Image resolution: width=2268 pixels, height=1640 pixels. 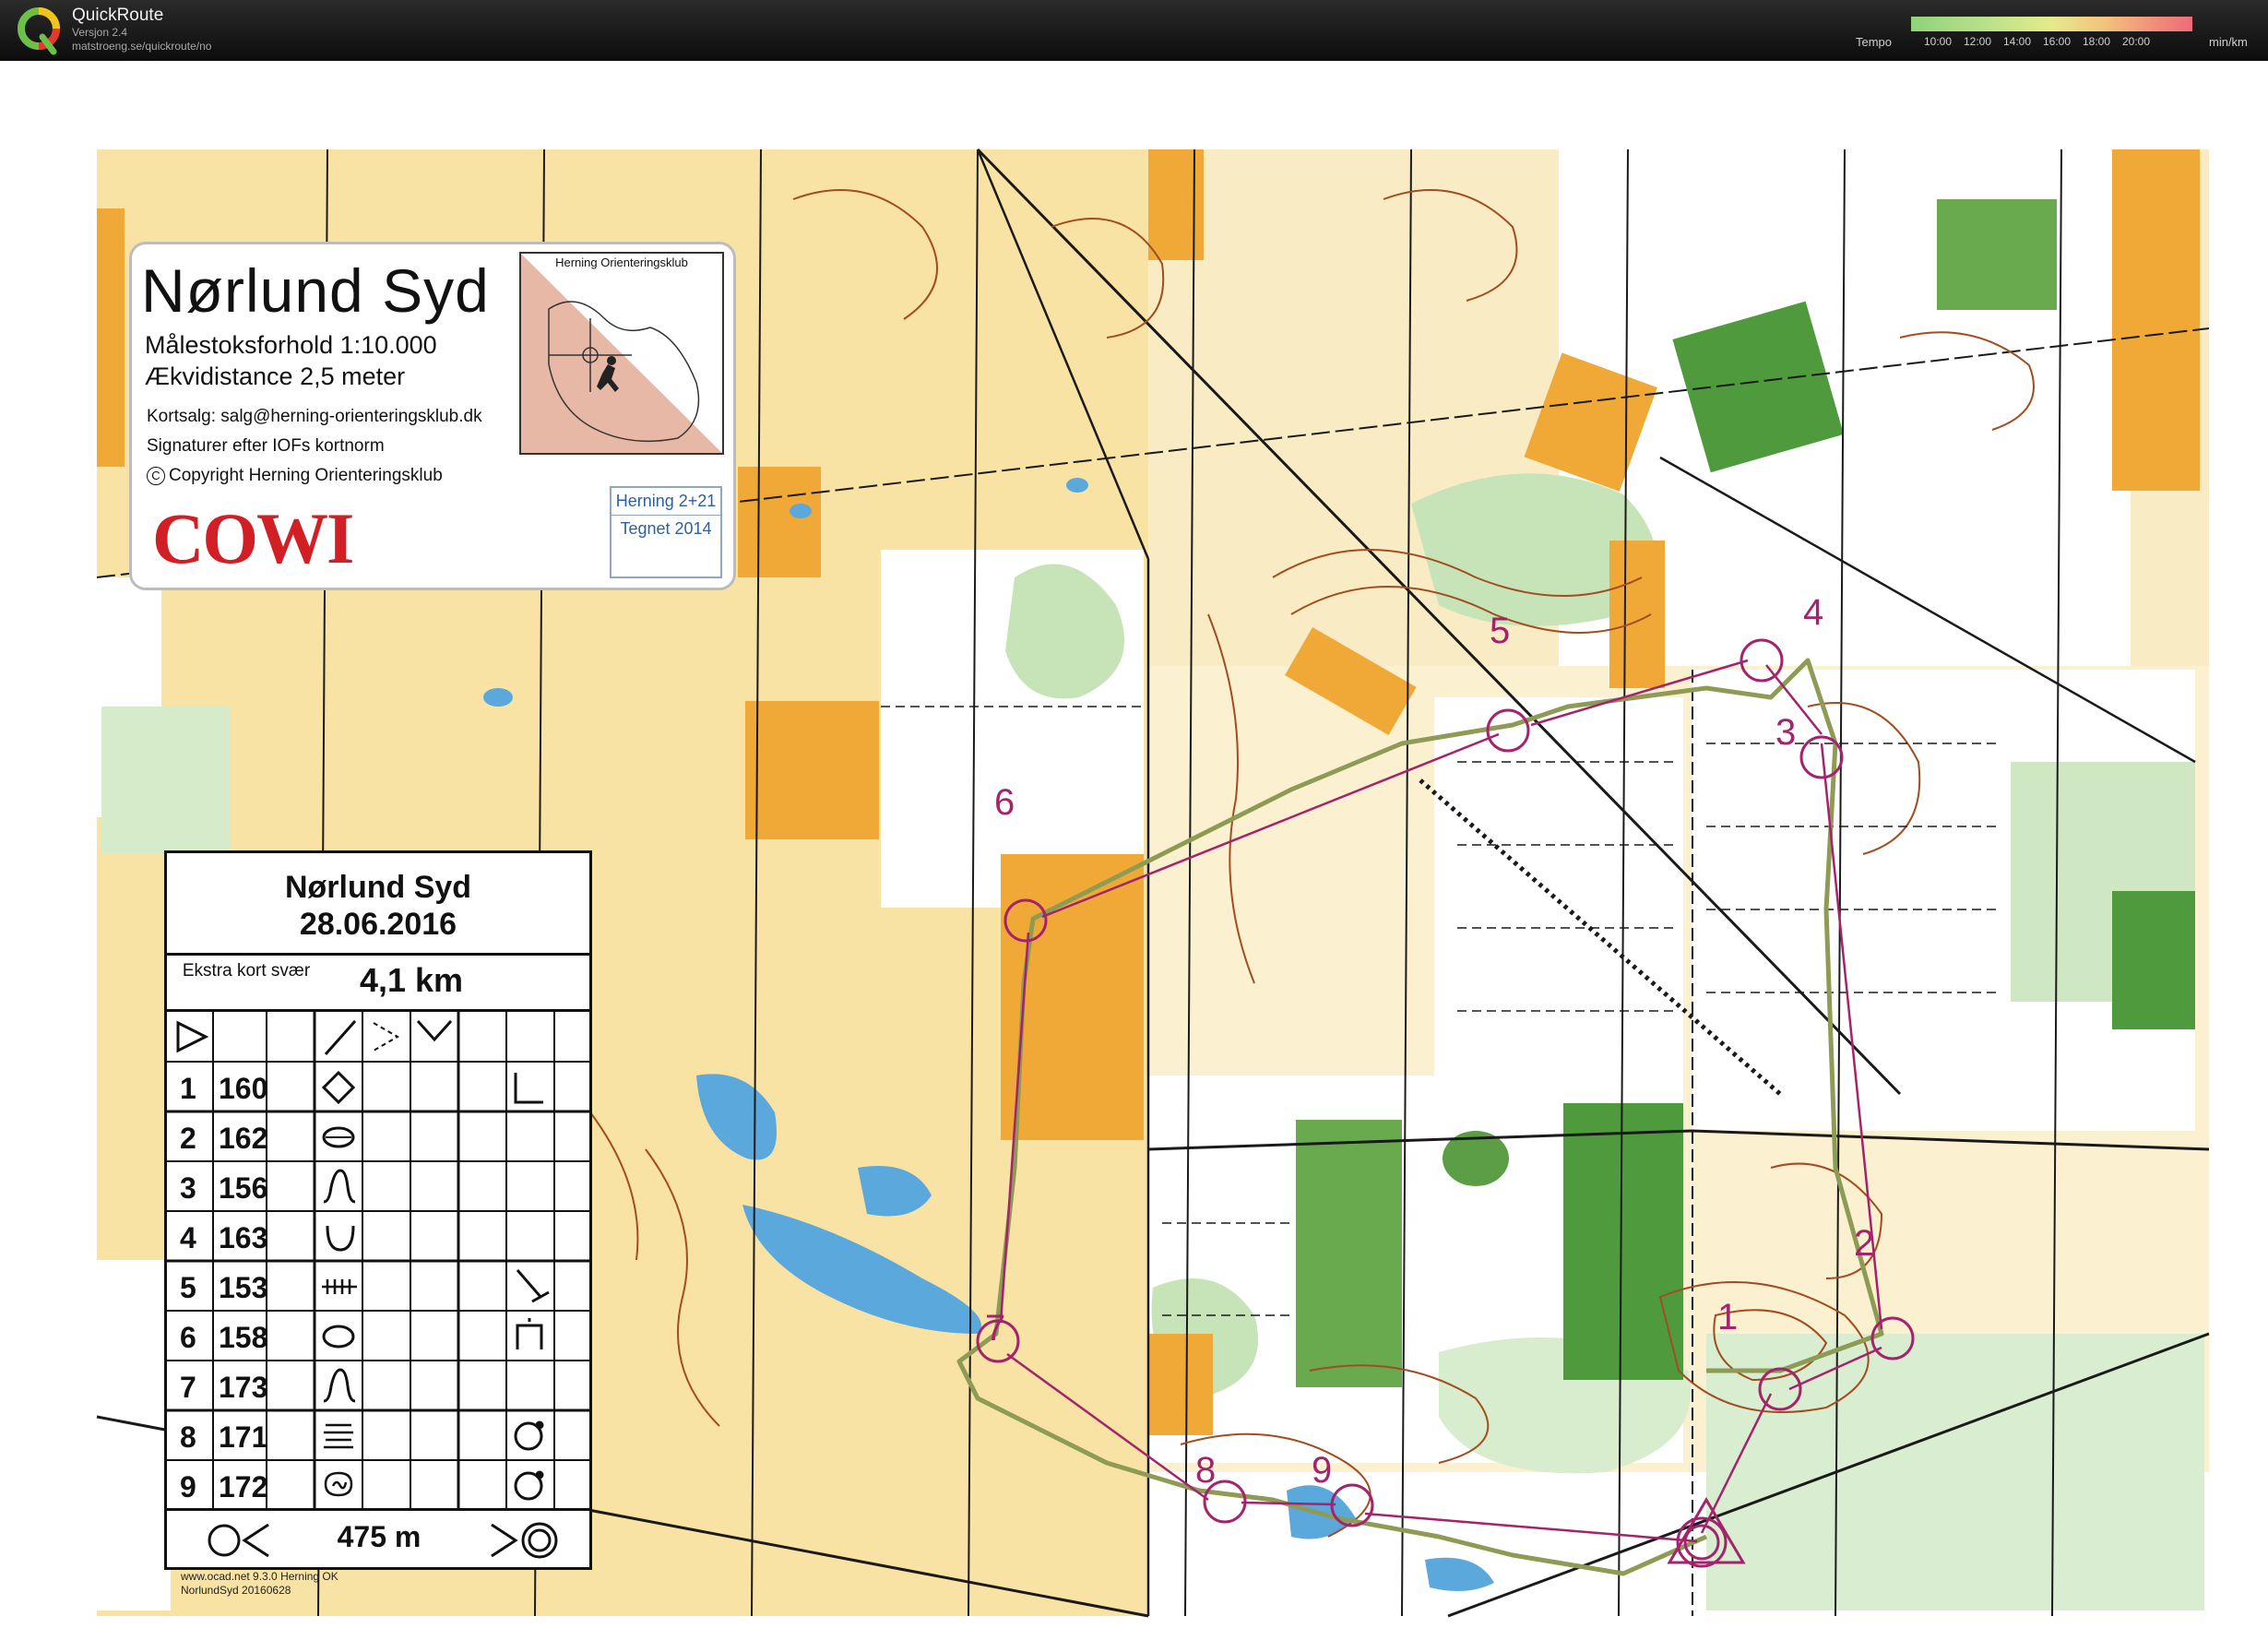 I want to click on tempo-tick: 20:00, so click(x=2136, y=41).